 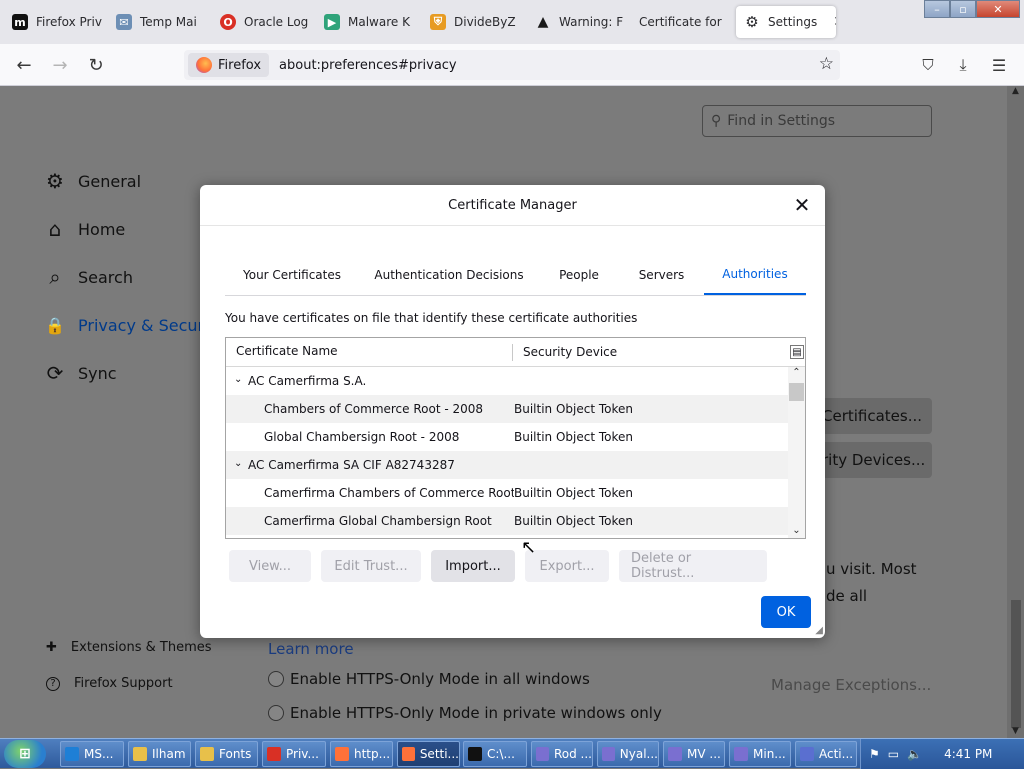 What do you see at coordinates (134, 325) in the screenshot?
I see `category-privacy-security: 🔒 Privacy & Security` at bounding box center [134, 325].